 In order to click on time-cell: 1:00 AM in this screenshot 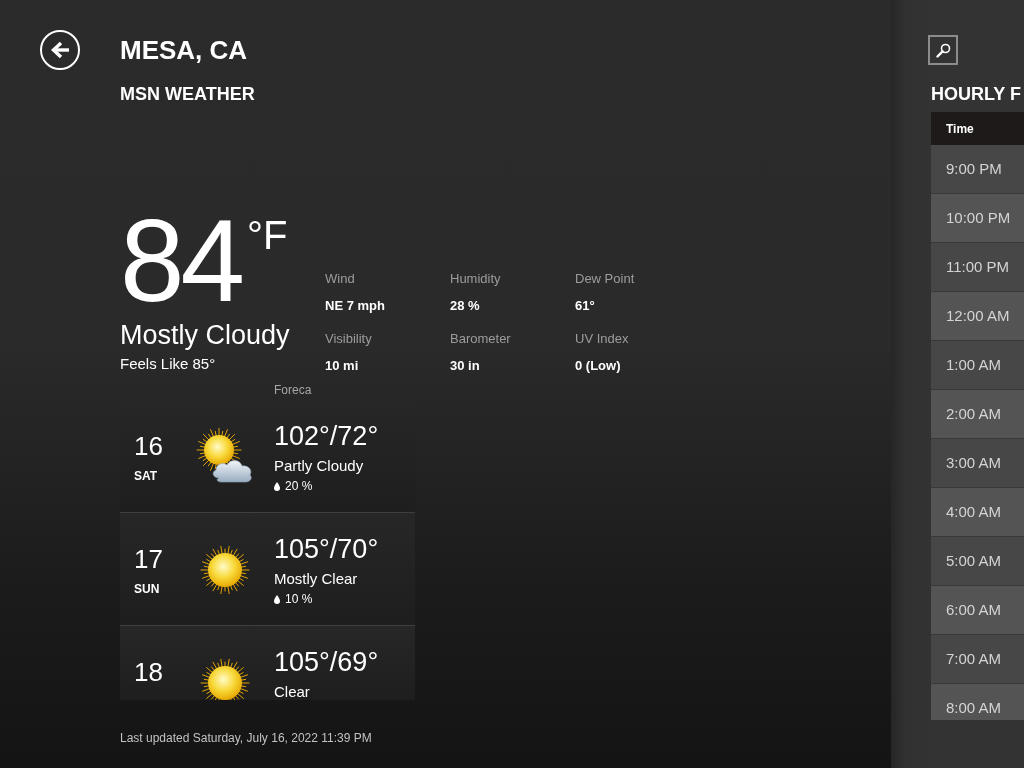, I will do `click(977, 365)`.